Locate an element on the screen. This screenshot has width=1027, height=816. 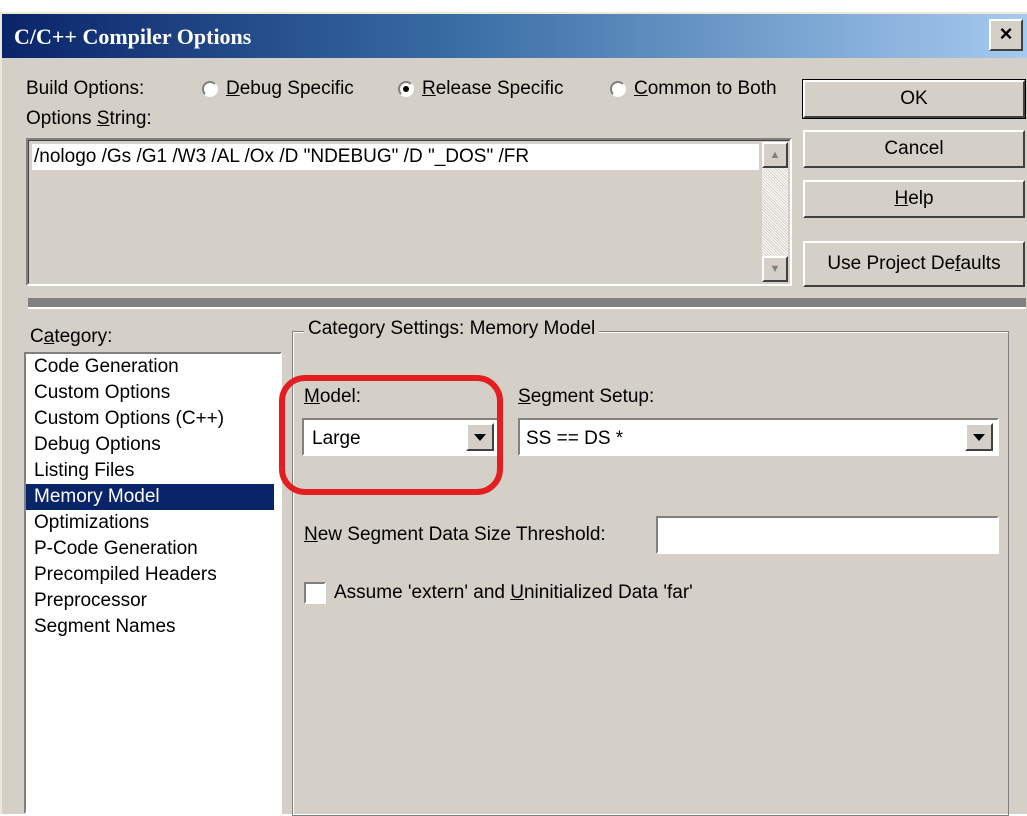
list-item: Preprocessor is located at coordinates (90, 601).